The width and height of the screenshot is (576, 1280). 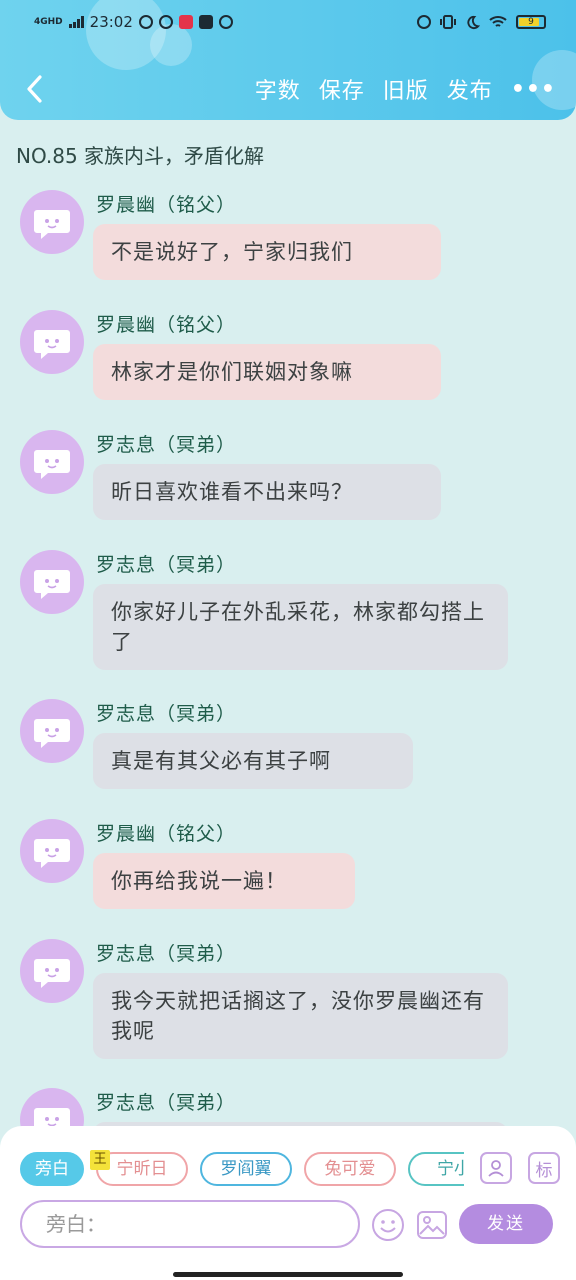 I want to click on signal-icon, so click(x=76, y=22).